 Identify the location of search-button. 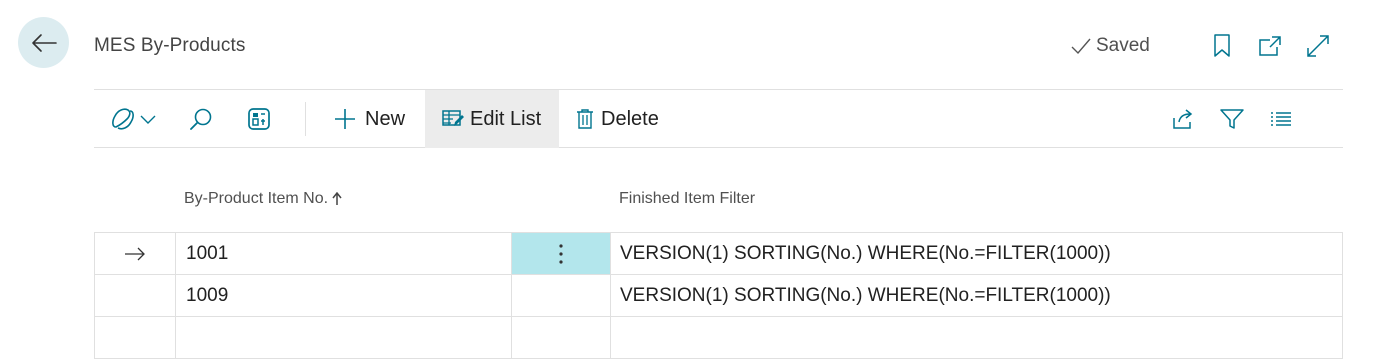
(204, 119).